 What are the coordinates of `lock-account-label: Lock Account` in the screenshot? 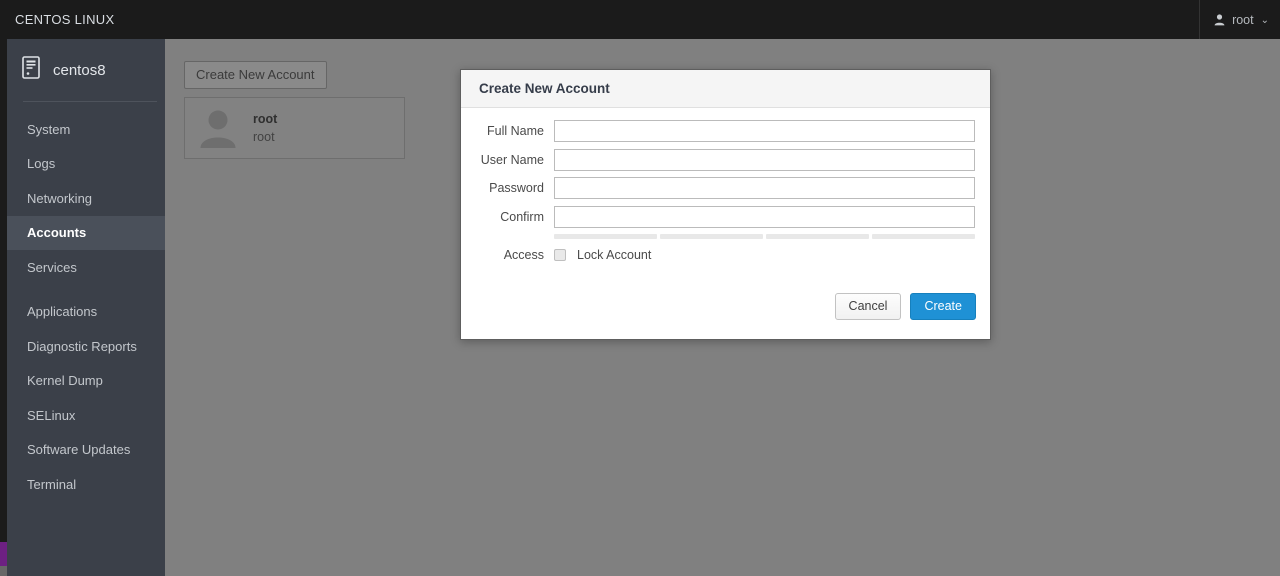 It's located at (614, 255).